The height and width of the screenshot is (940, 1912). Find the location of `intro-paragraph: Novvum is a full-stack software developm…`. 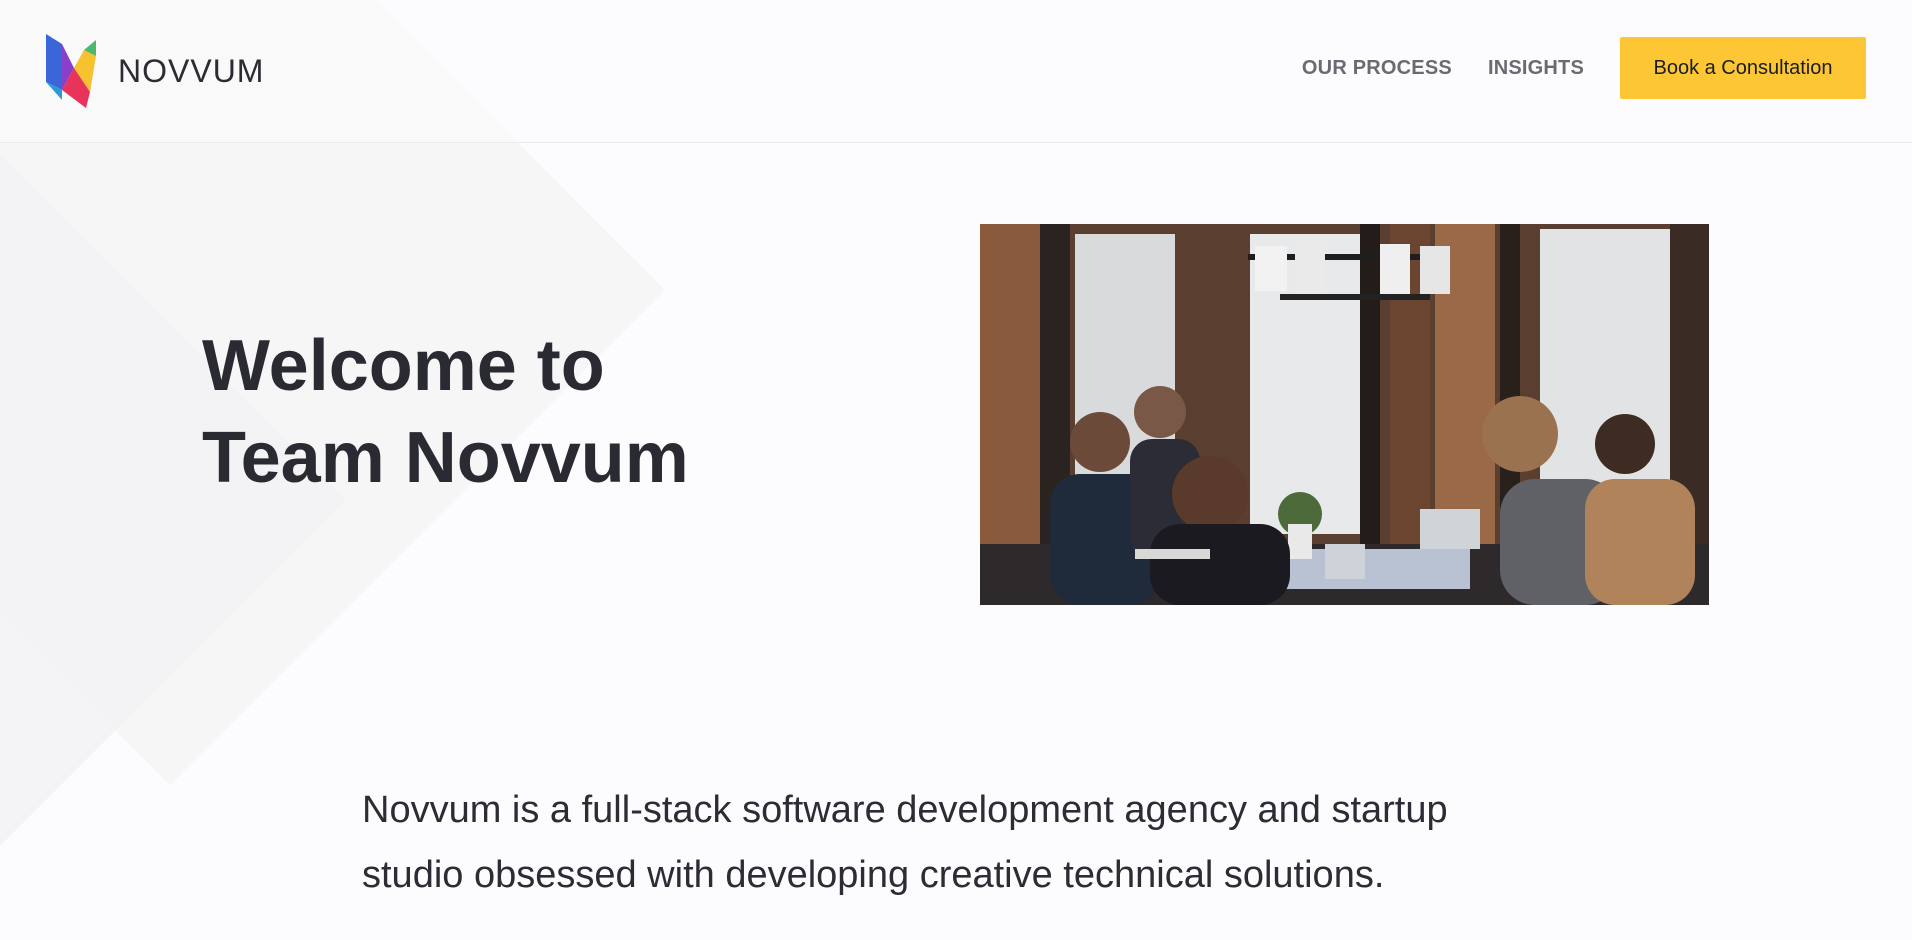

intro-paragraph: Novvum is a full-stack software developm… is located at coordinates (905, 842).